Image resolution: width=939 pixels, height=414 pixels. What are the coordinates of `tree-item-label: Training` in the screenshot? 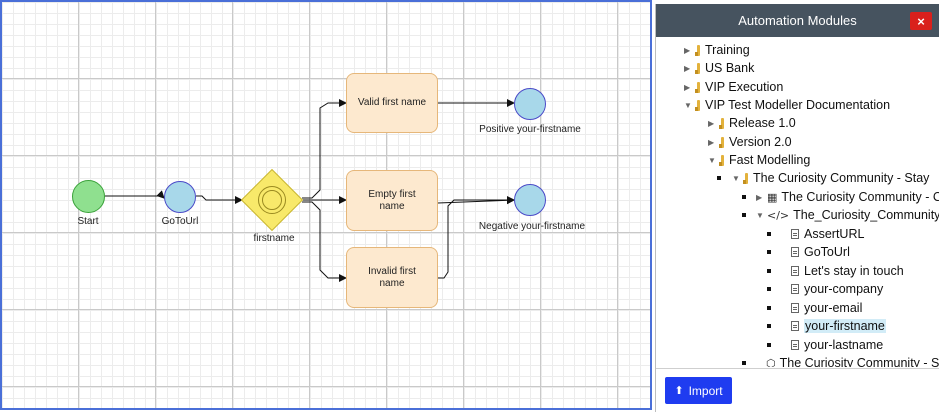 It's located at (727, 50).